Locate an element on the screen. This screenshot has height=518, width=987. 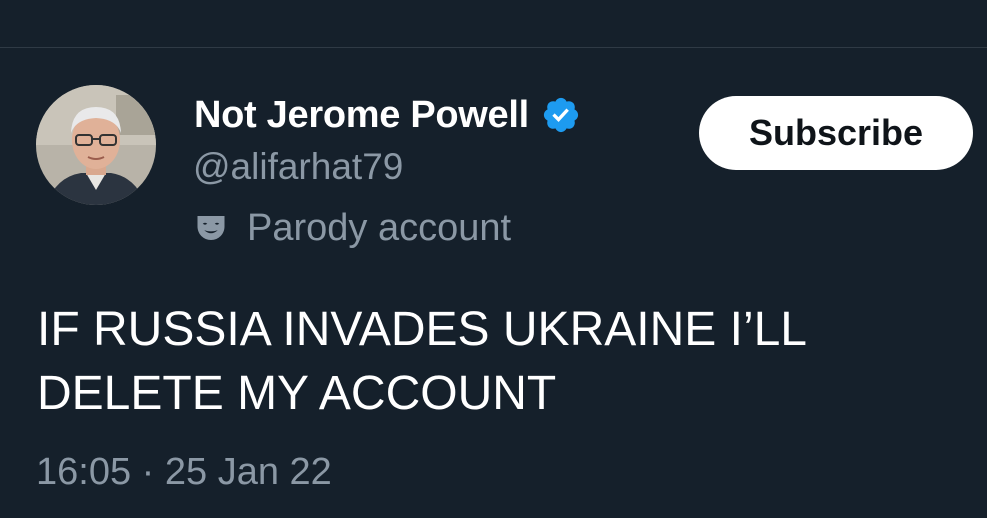
tweet-text-line: IF RUSSIA INVADES UKRAINE I’LL is located at coordinates (422, 329).